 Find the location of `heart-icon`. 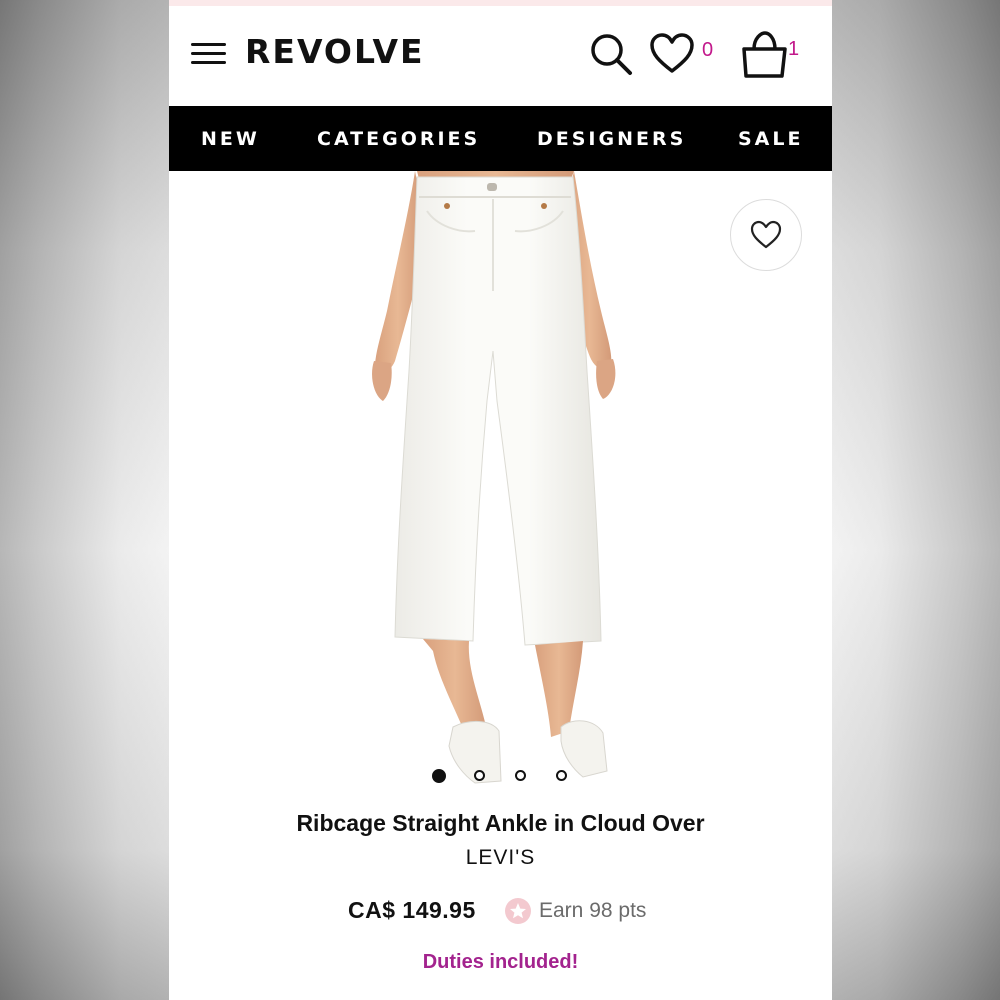

heart-icon is located at coordinates (672, 53).